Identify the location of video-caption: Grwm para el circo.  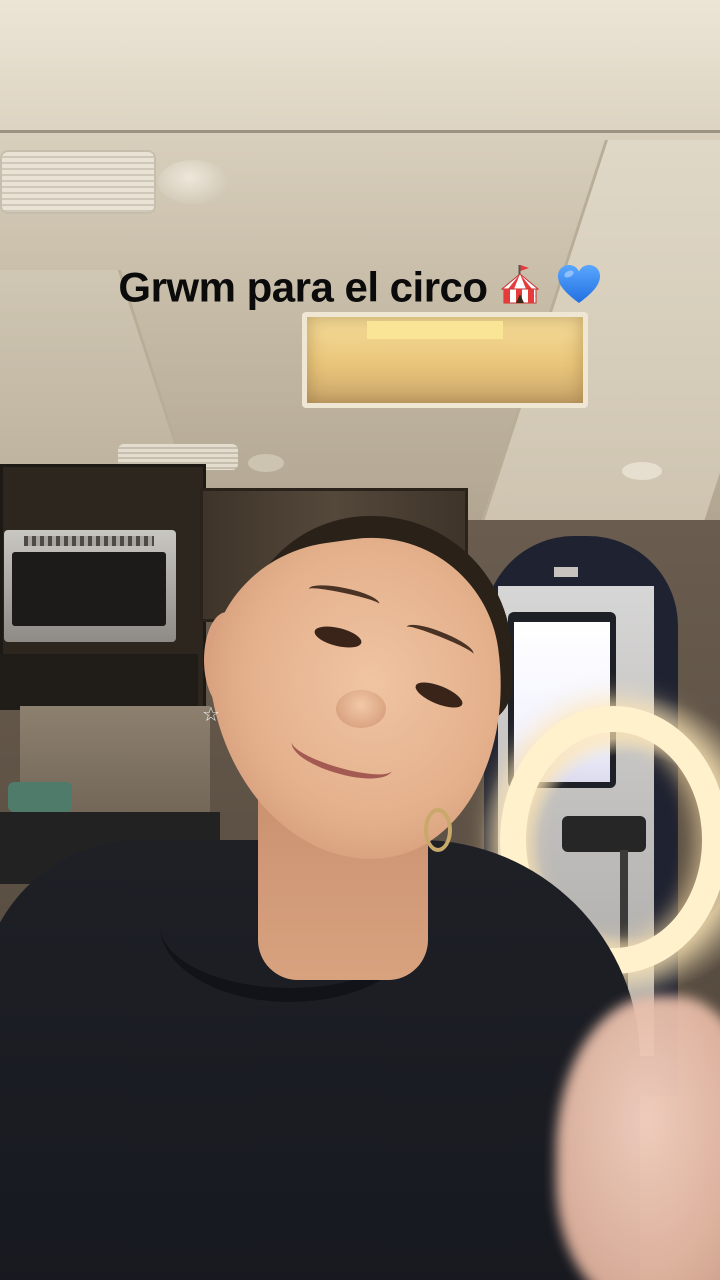
(360, 287).